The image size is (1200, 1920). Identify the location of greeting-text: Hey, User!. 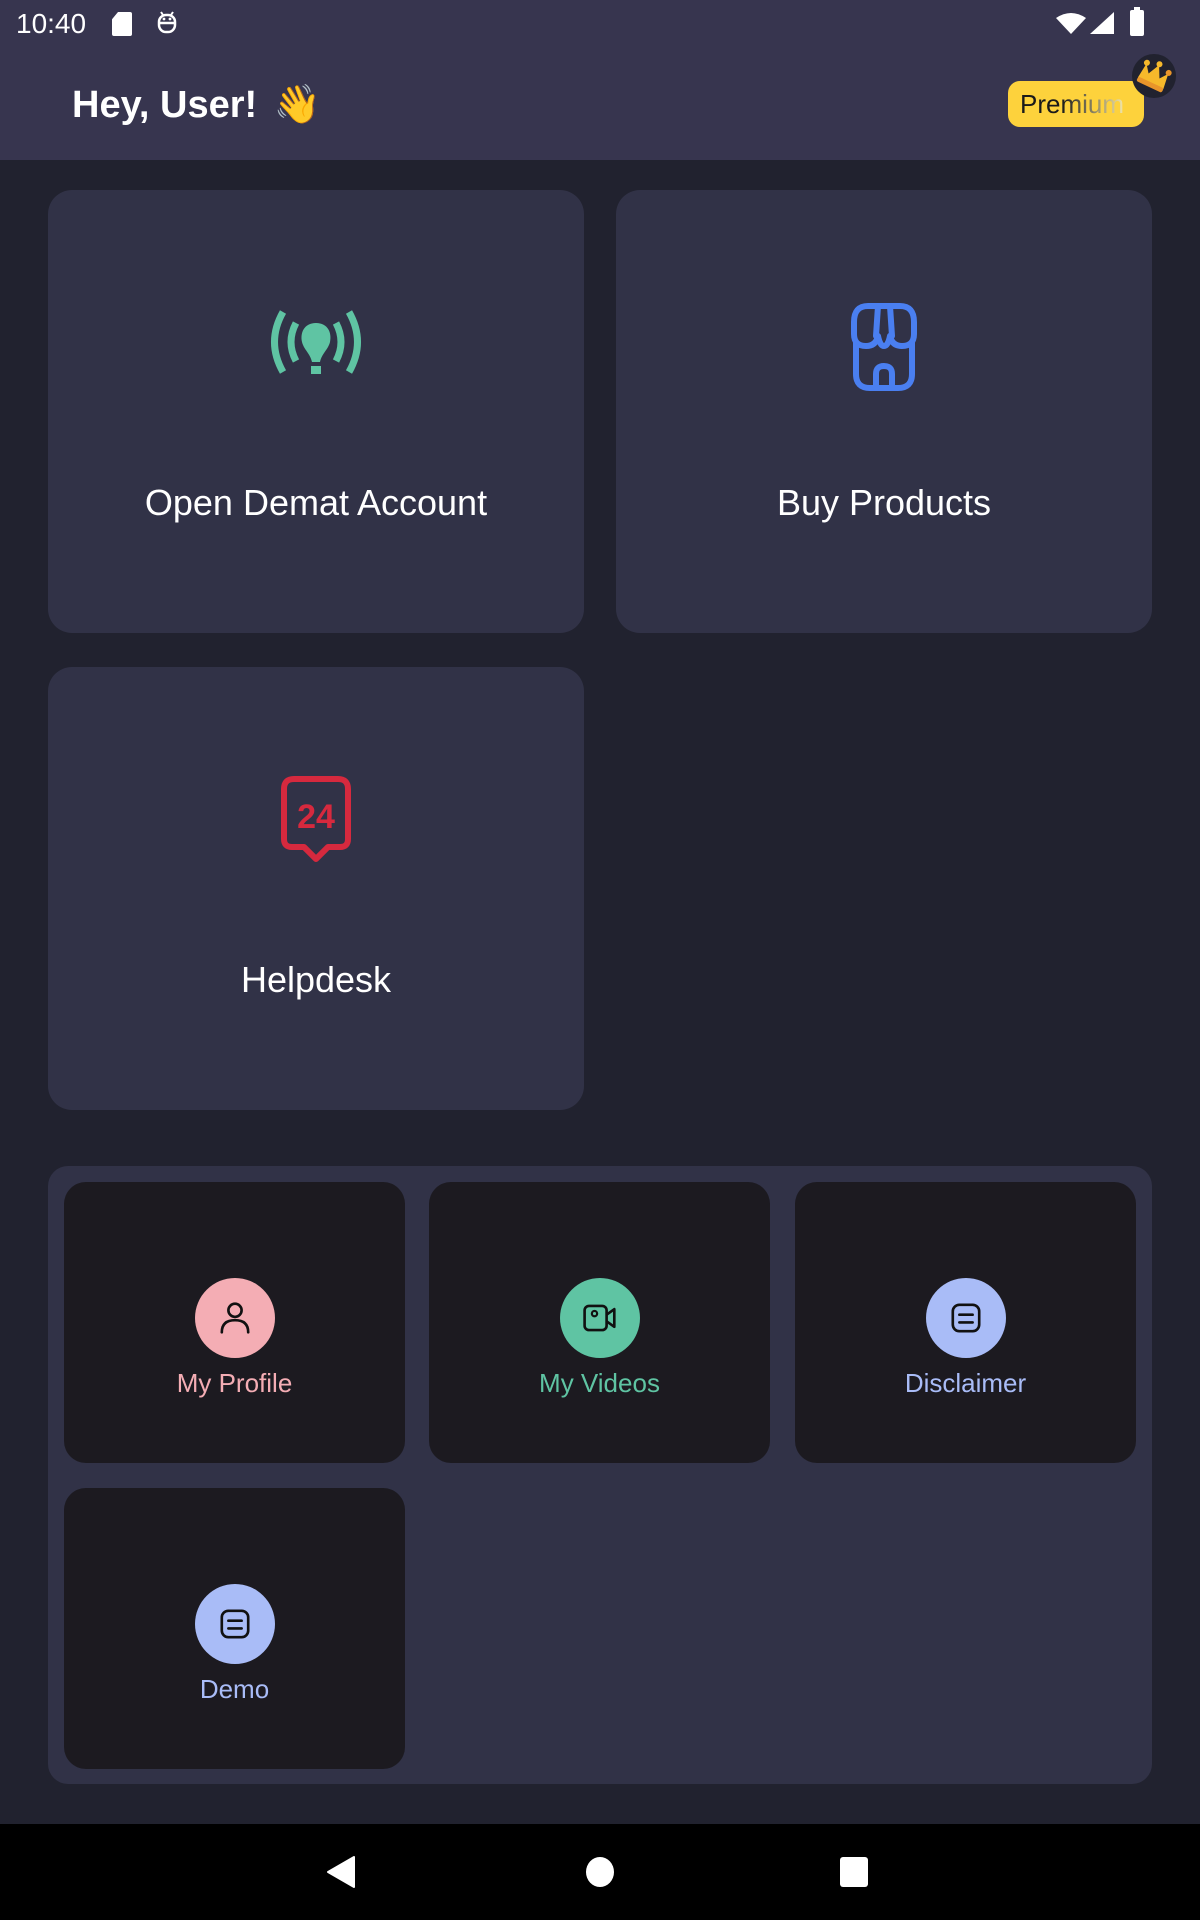
(165, 105).